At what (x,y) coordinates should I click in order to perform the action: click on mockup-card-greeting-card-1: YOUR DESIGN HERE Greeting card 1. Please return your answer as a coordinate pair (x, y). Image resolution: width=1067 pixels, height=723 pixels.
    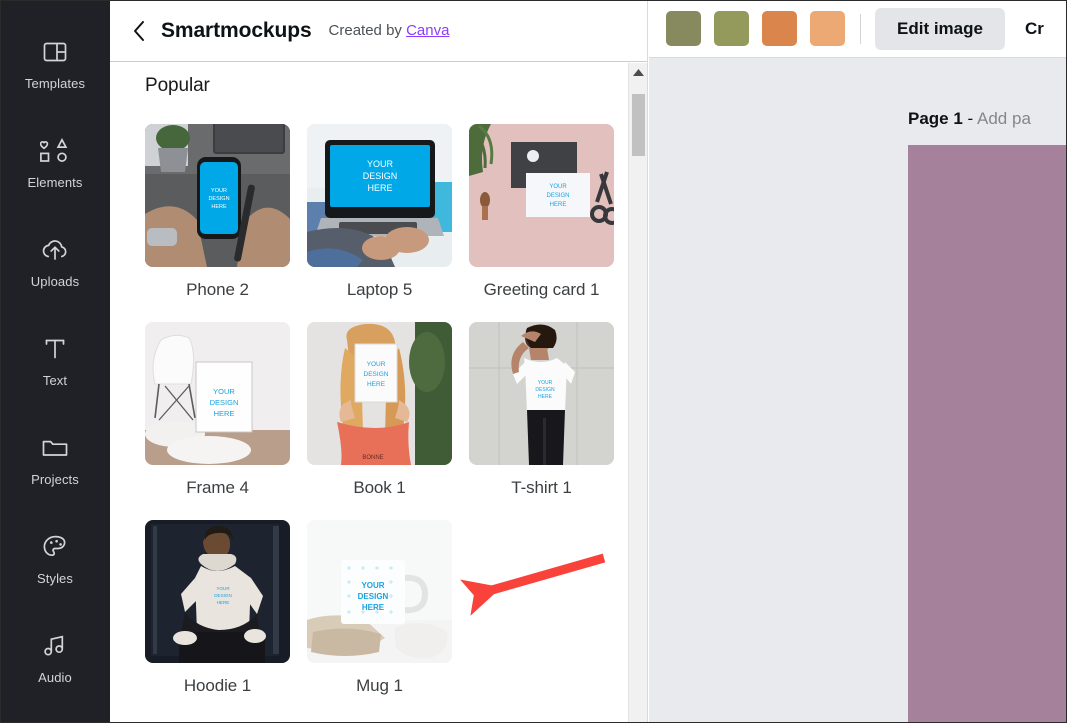
    Looking at the image, I should click on (541, 212).